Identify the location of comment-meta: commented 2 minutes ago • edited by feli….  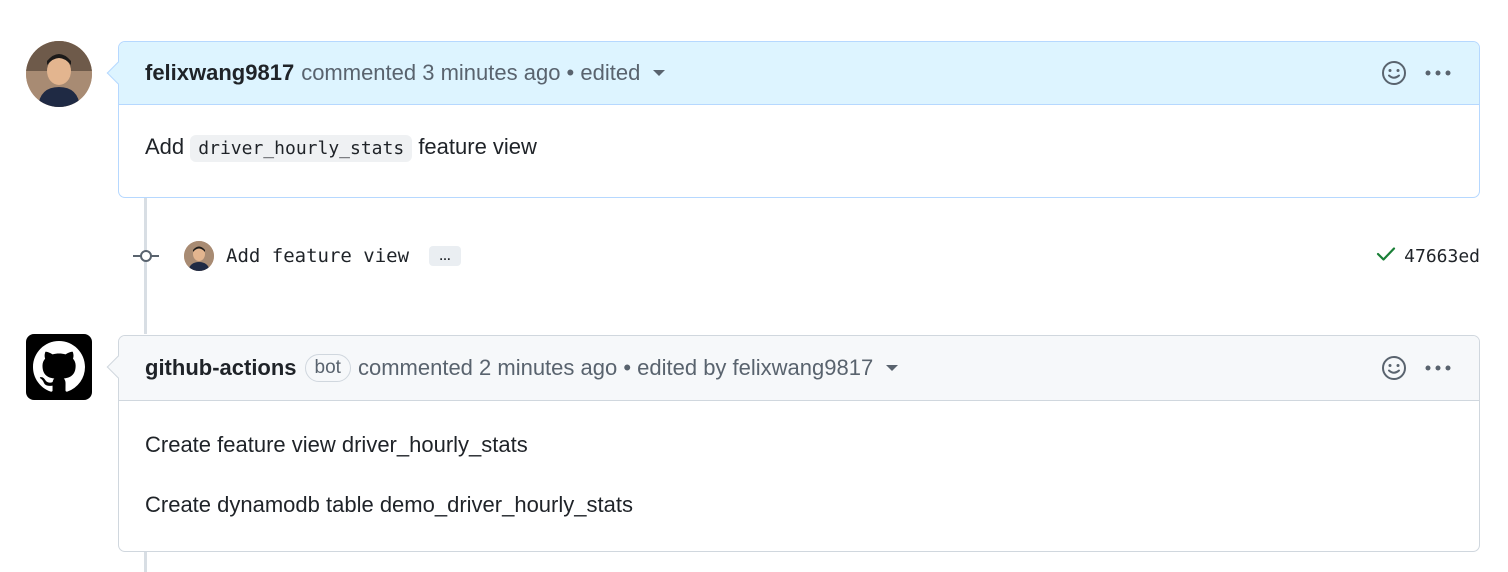
(615, 368).